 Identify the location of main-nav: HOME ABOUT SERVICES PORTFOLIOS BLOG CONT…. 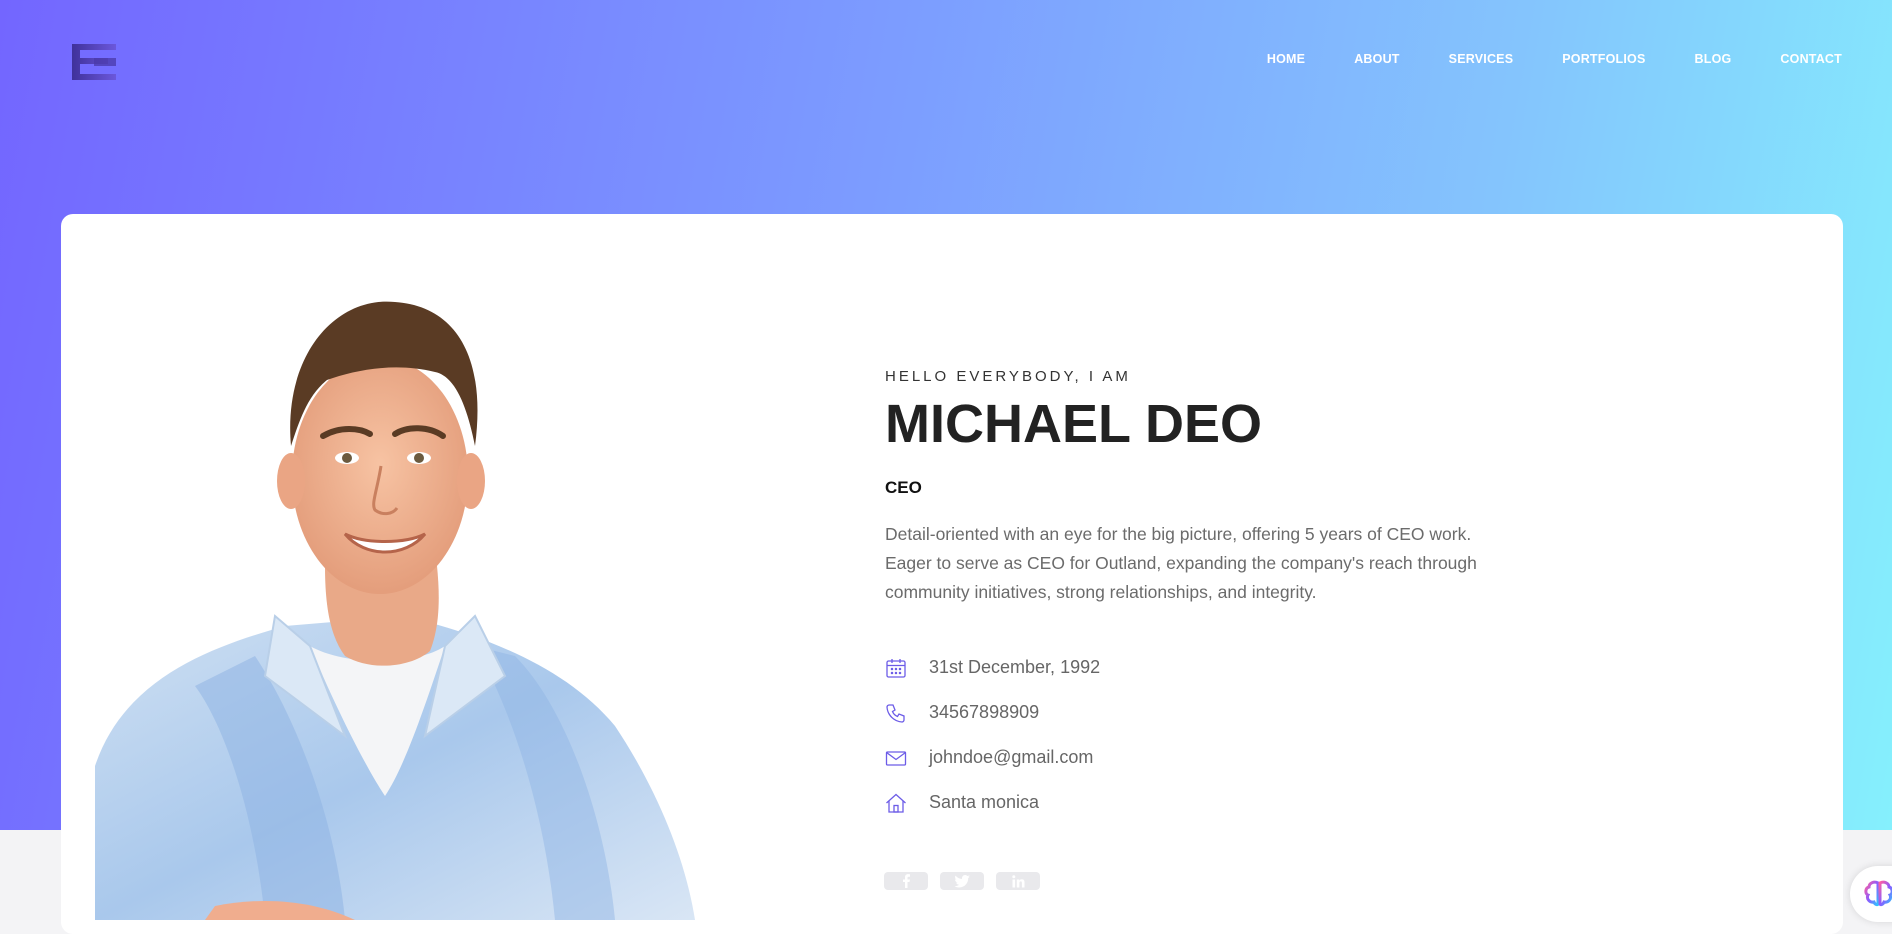
(1530, 59).